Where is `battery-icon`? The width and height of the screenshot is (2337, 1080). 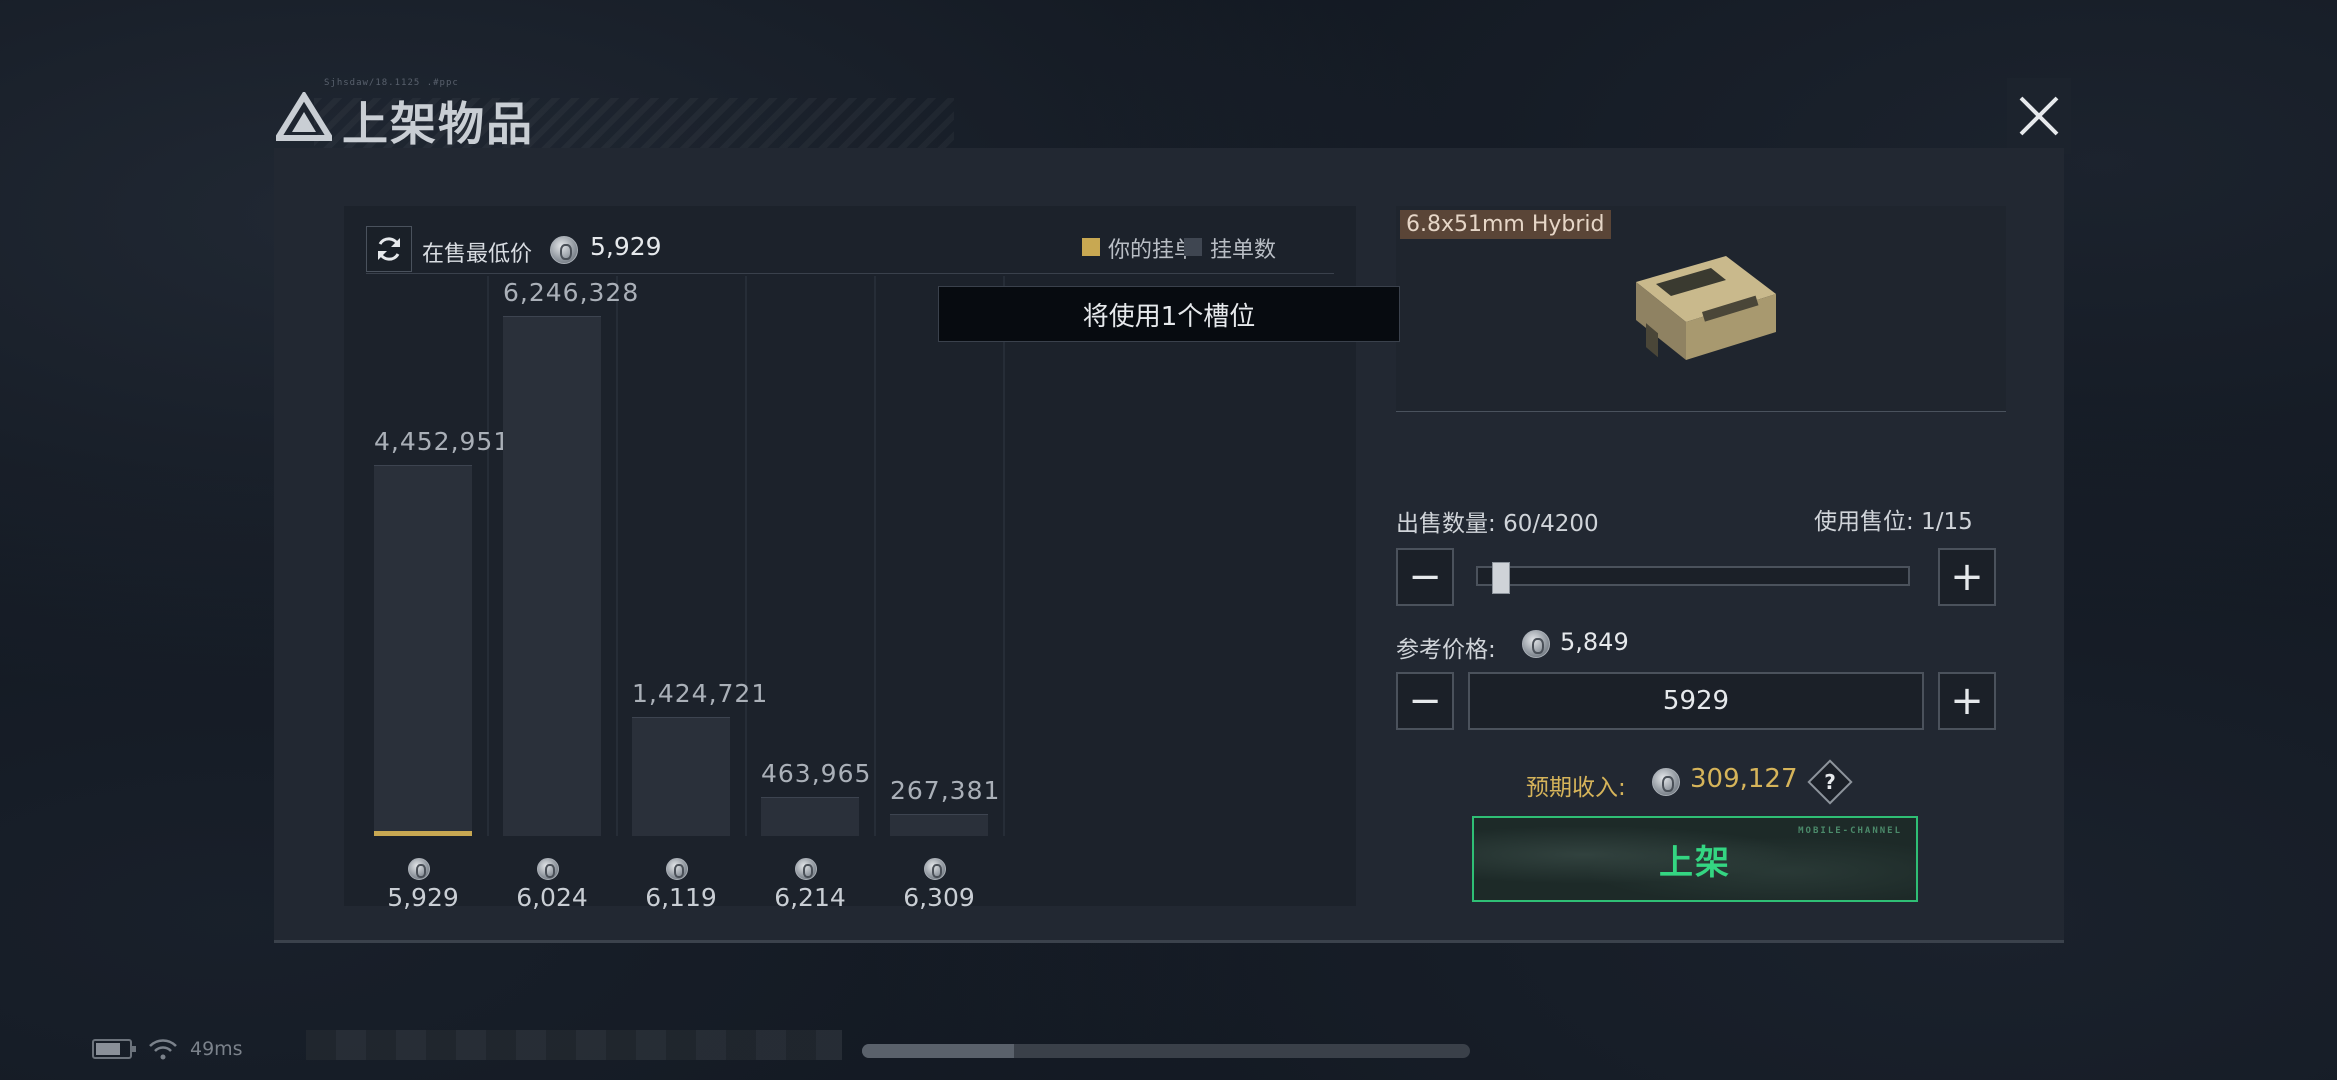
battery-icon is located at coordinates (114, 1049).